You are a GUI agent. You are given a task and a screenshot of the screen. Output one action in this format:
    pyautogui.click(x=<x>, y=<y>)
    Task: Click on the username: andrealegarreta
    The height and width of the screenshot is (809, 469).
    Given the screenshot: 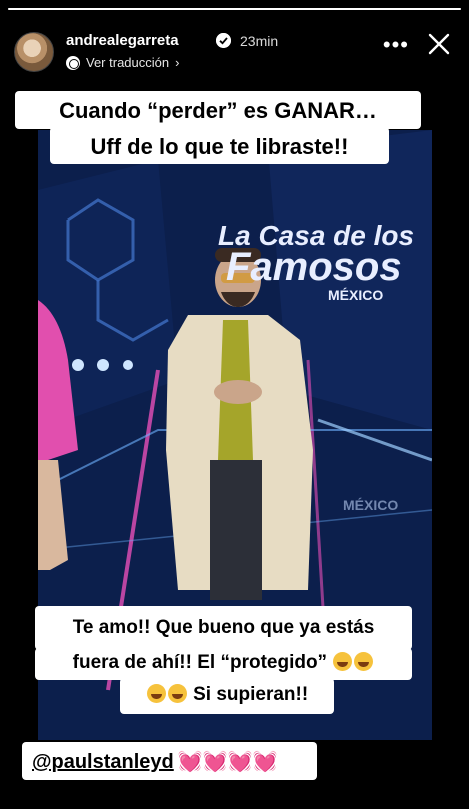 What is the action you would take?
    pyautogui.click(x=122, y=40)
    